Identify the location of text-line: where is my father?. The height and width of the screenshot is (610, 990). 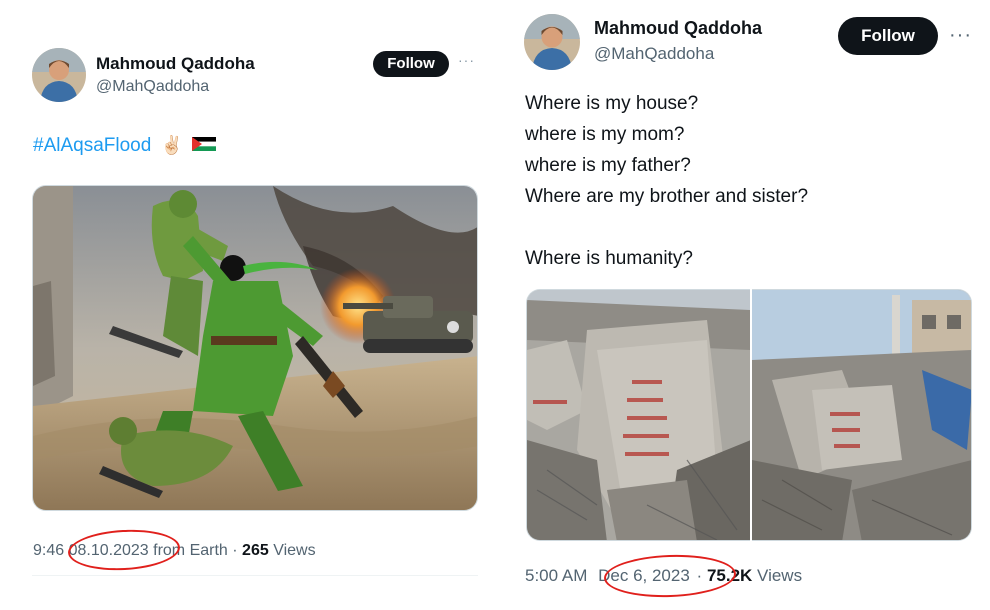
(608, 165).